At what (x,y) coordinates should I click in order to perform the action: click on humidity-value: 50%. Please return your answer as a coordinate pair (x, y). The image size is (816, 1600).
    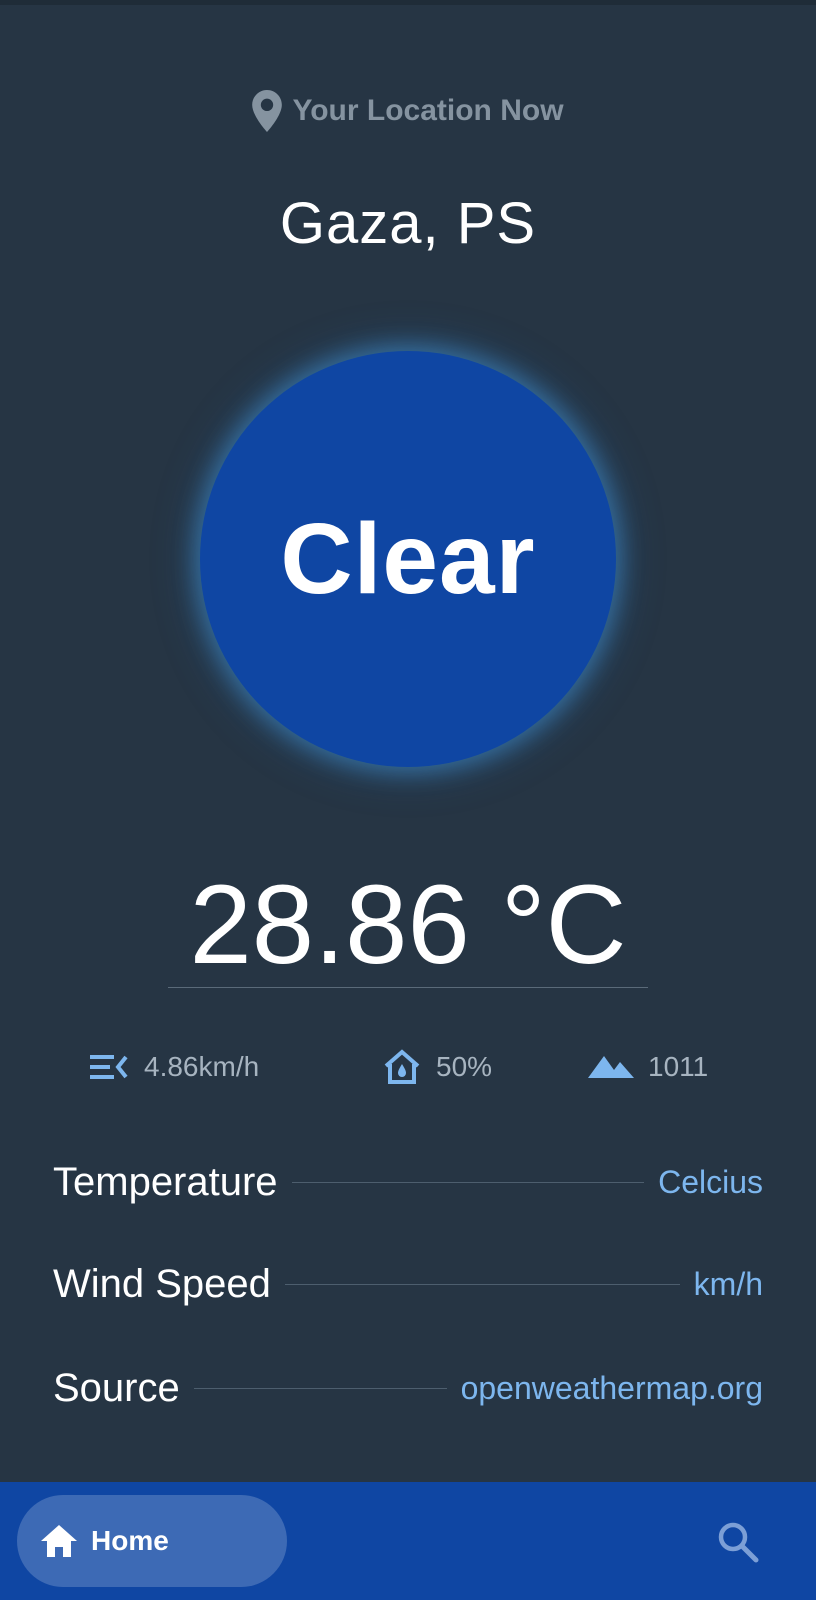
    Looking at the image, I should click on (464, 1066).